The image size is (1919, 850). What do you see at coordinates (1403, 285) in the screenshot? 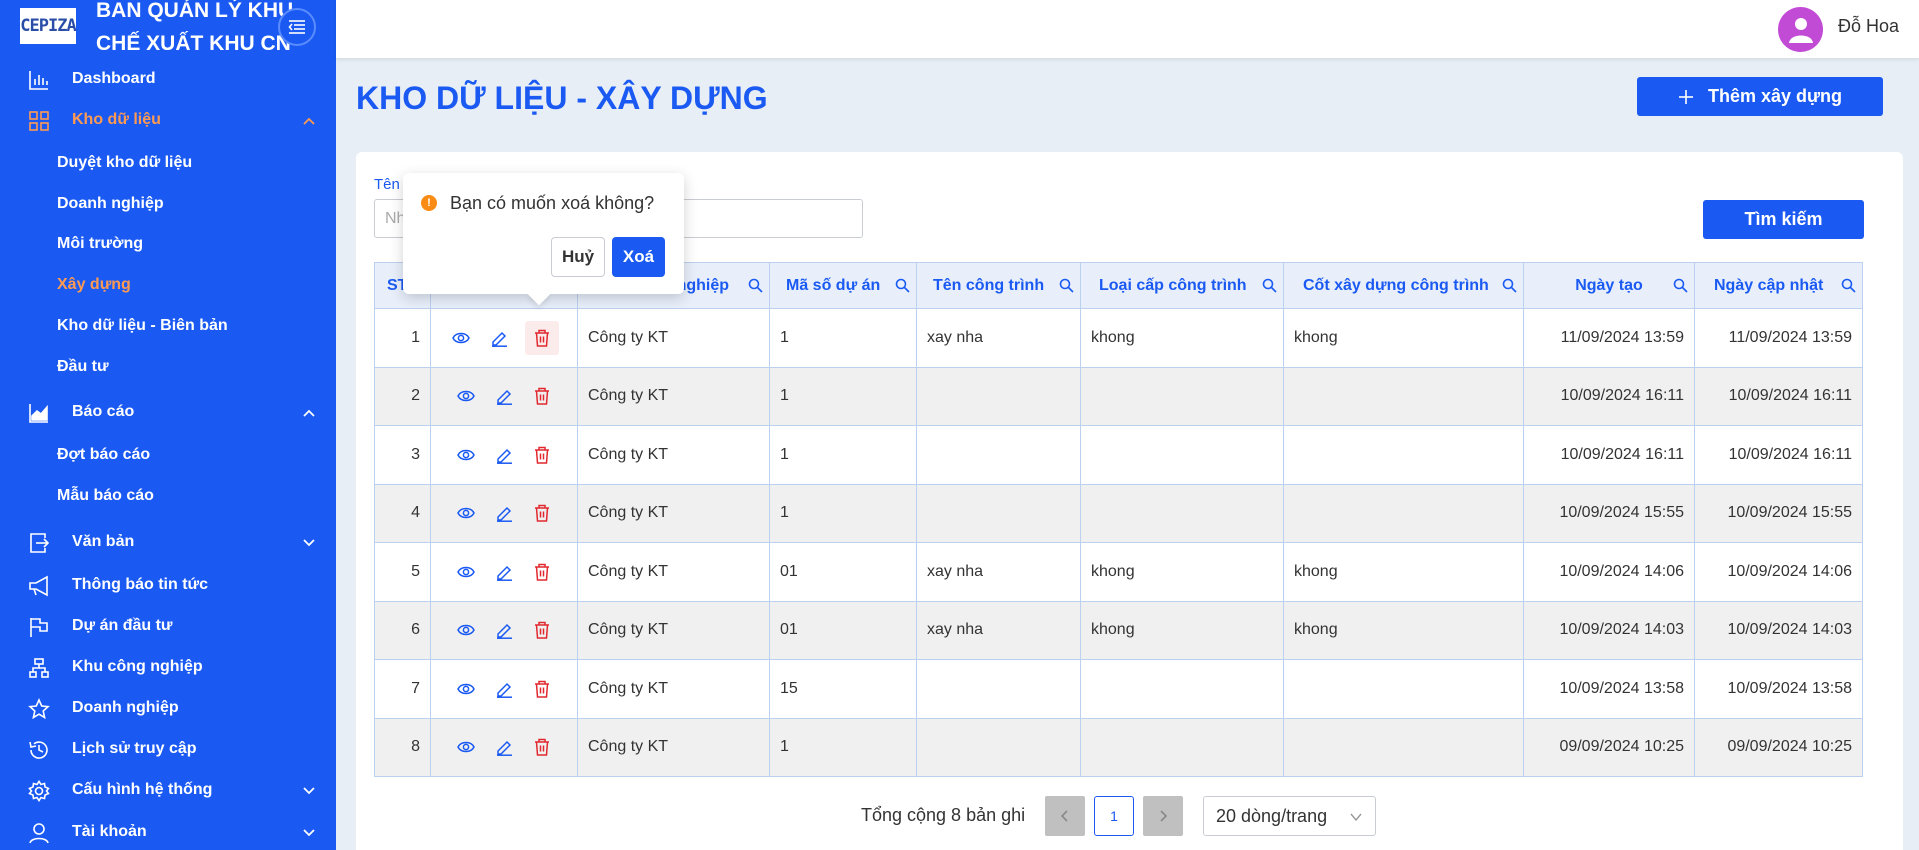
I see `col-cot-xay-dung: Cốt xây dựng công trình` at bounding box center [1403, 285].